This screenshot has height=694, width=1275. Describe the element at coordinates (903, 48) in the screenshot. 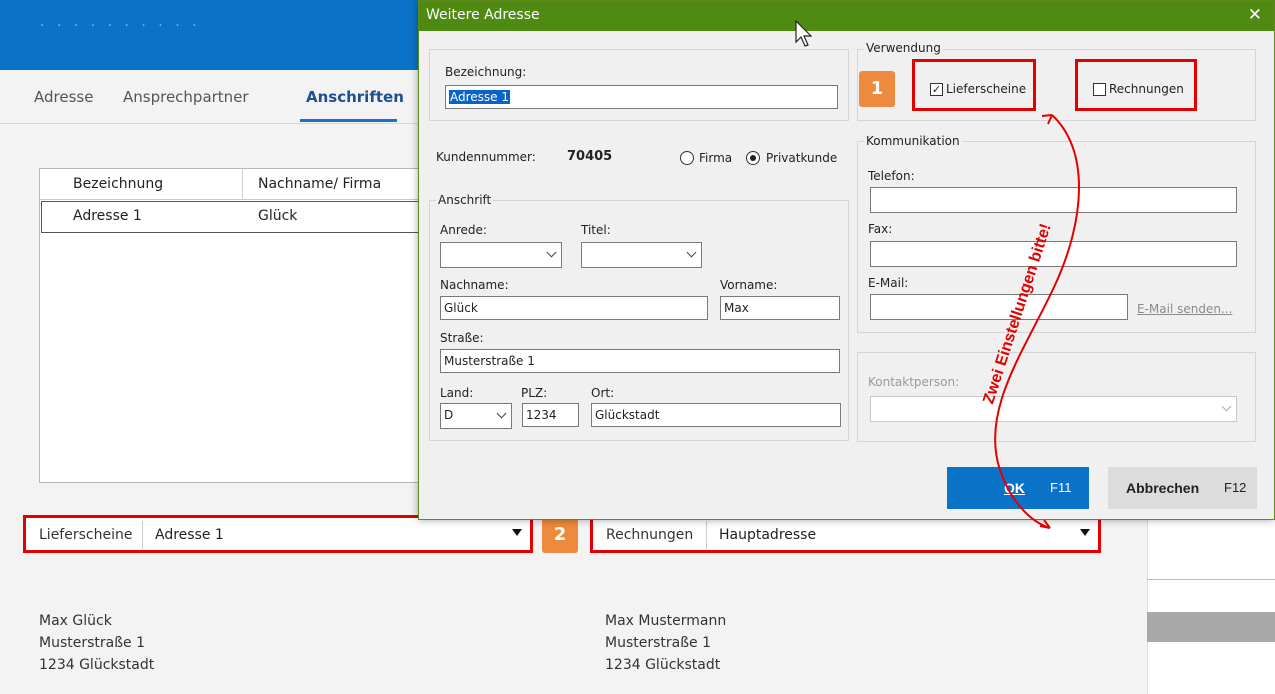

I see `verwendung-group-title: Verwendung` at that location.